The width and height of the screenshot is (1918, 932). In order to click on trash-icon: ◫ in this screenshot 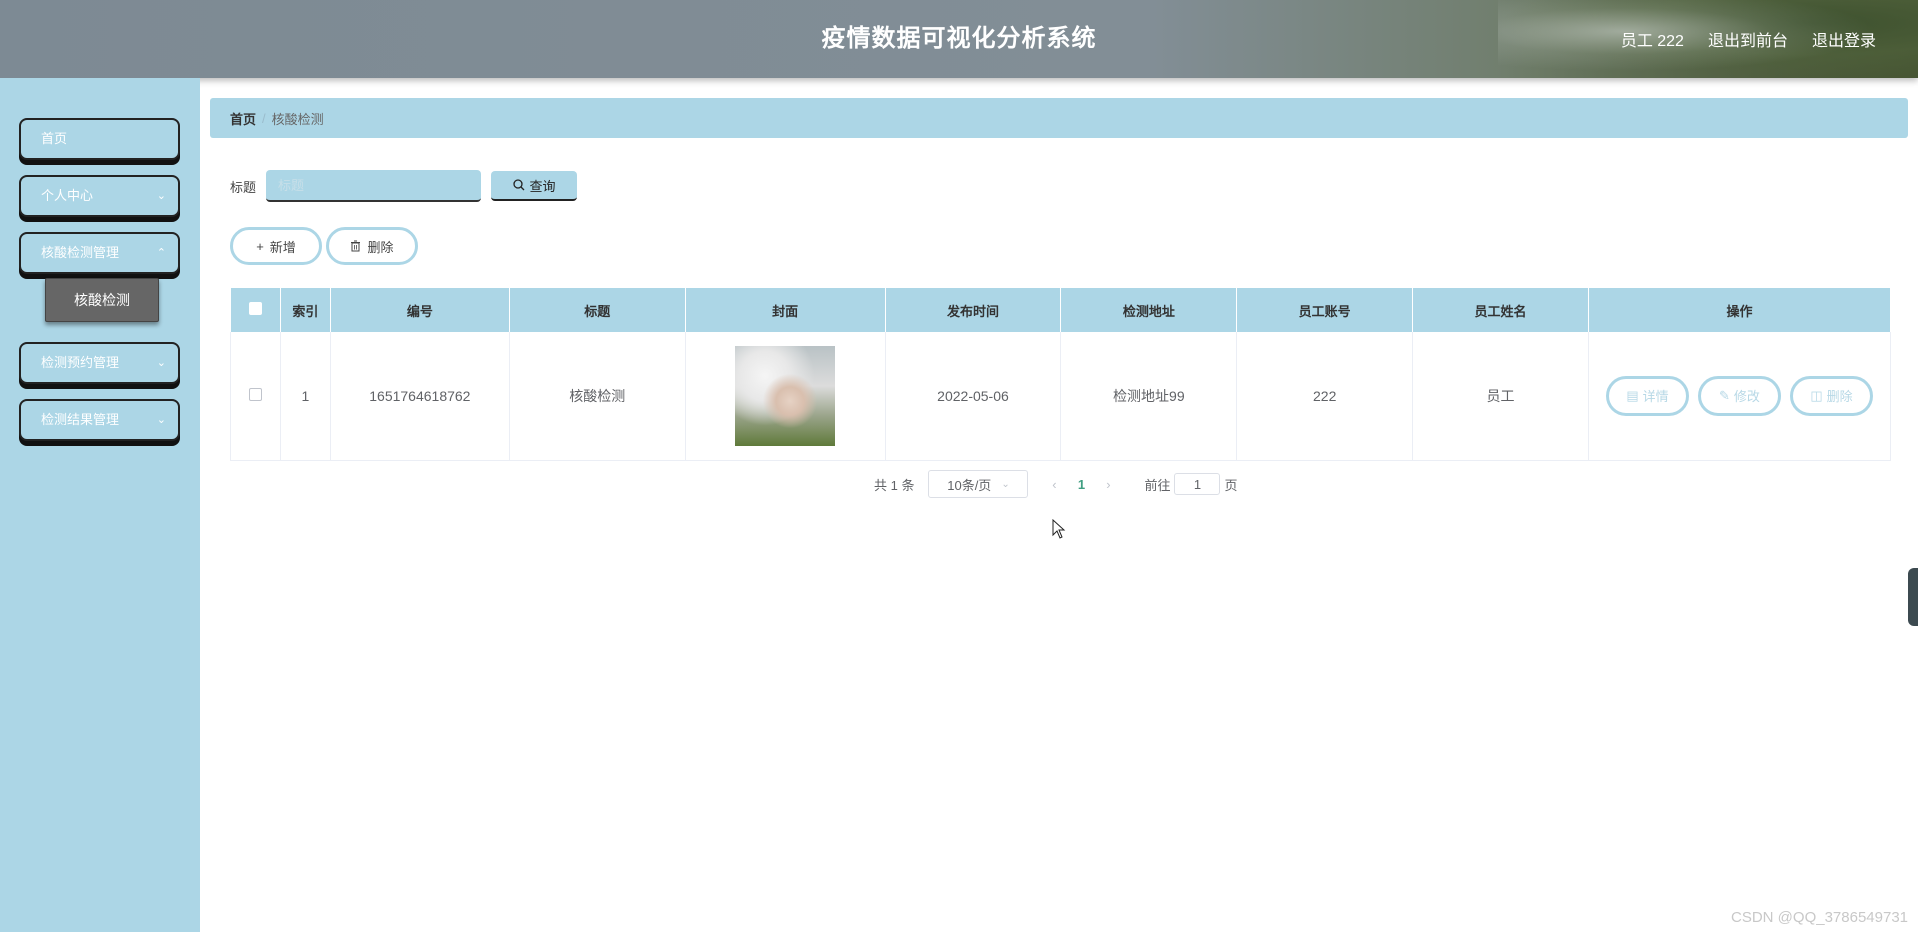, I will do `click(1816, 395)`.